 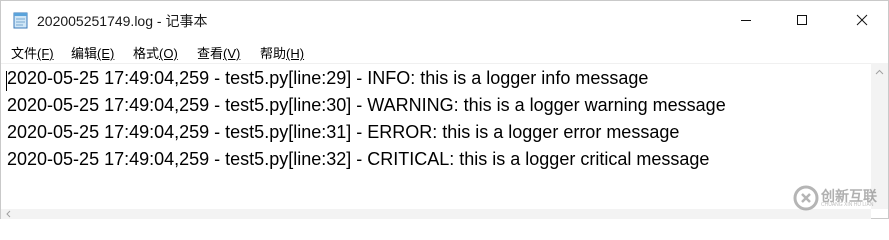 I want to click on menu-label: 文件, so click(x=24, y=53).